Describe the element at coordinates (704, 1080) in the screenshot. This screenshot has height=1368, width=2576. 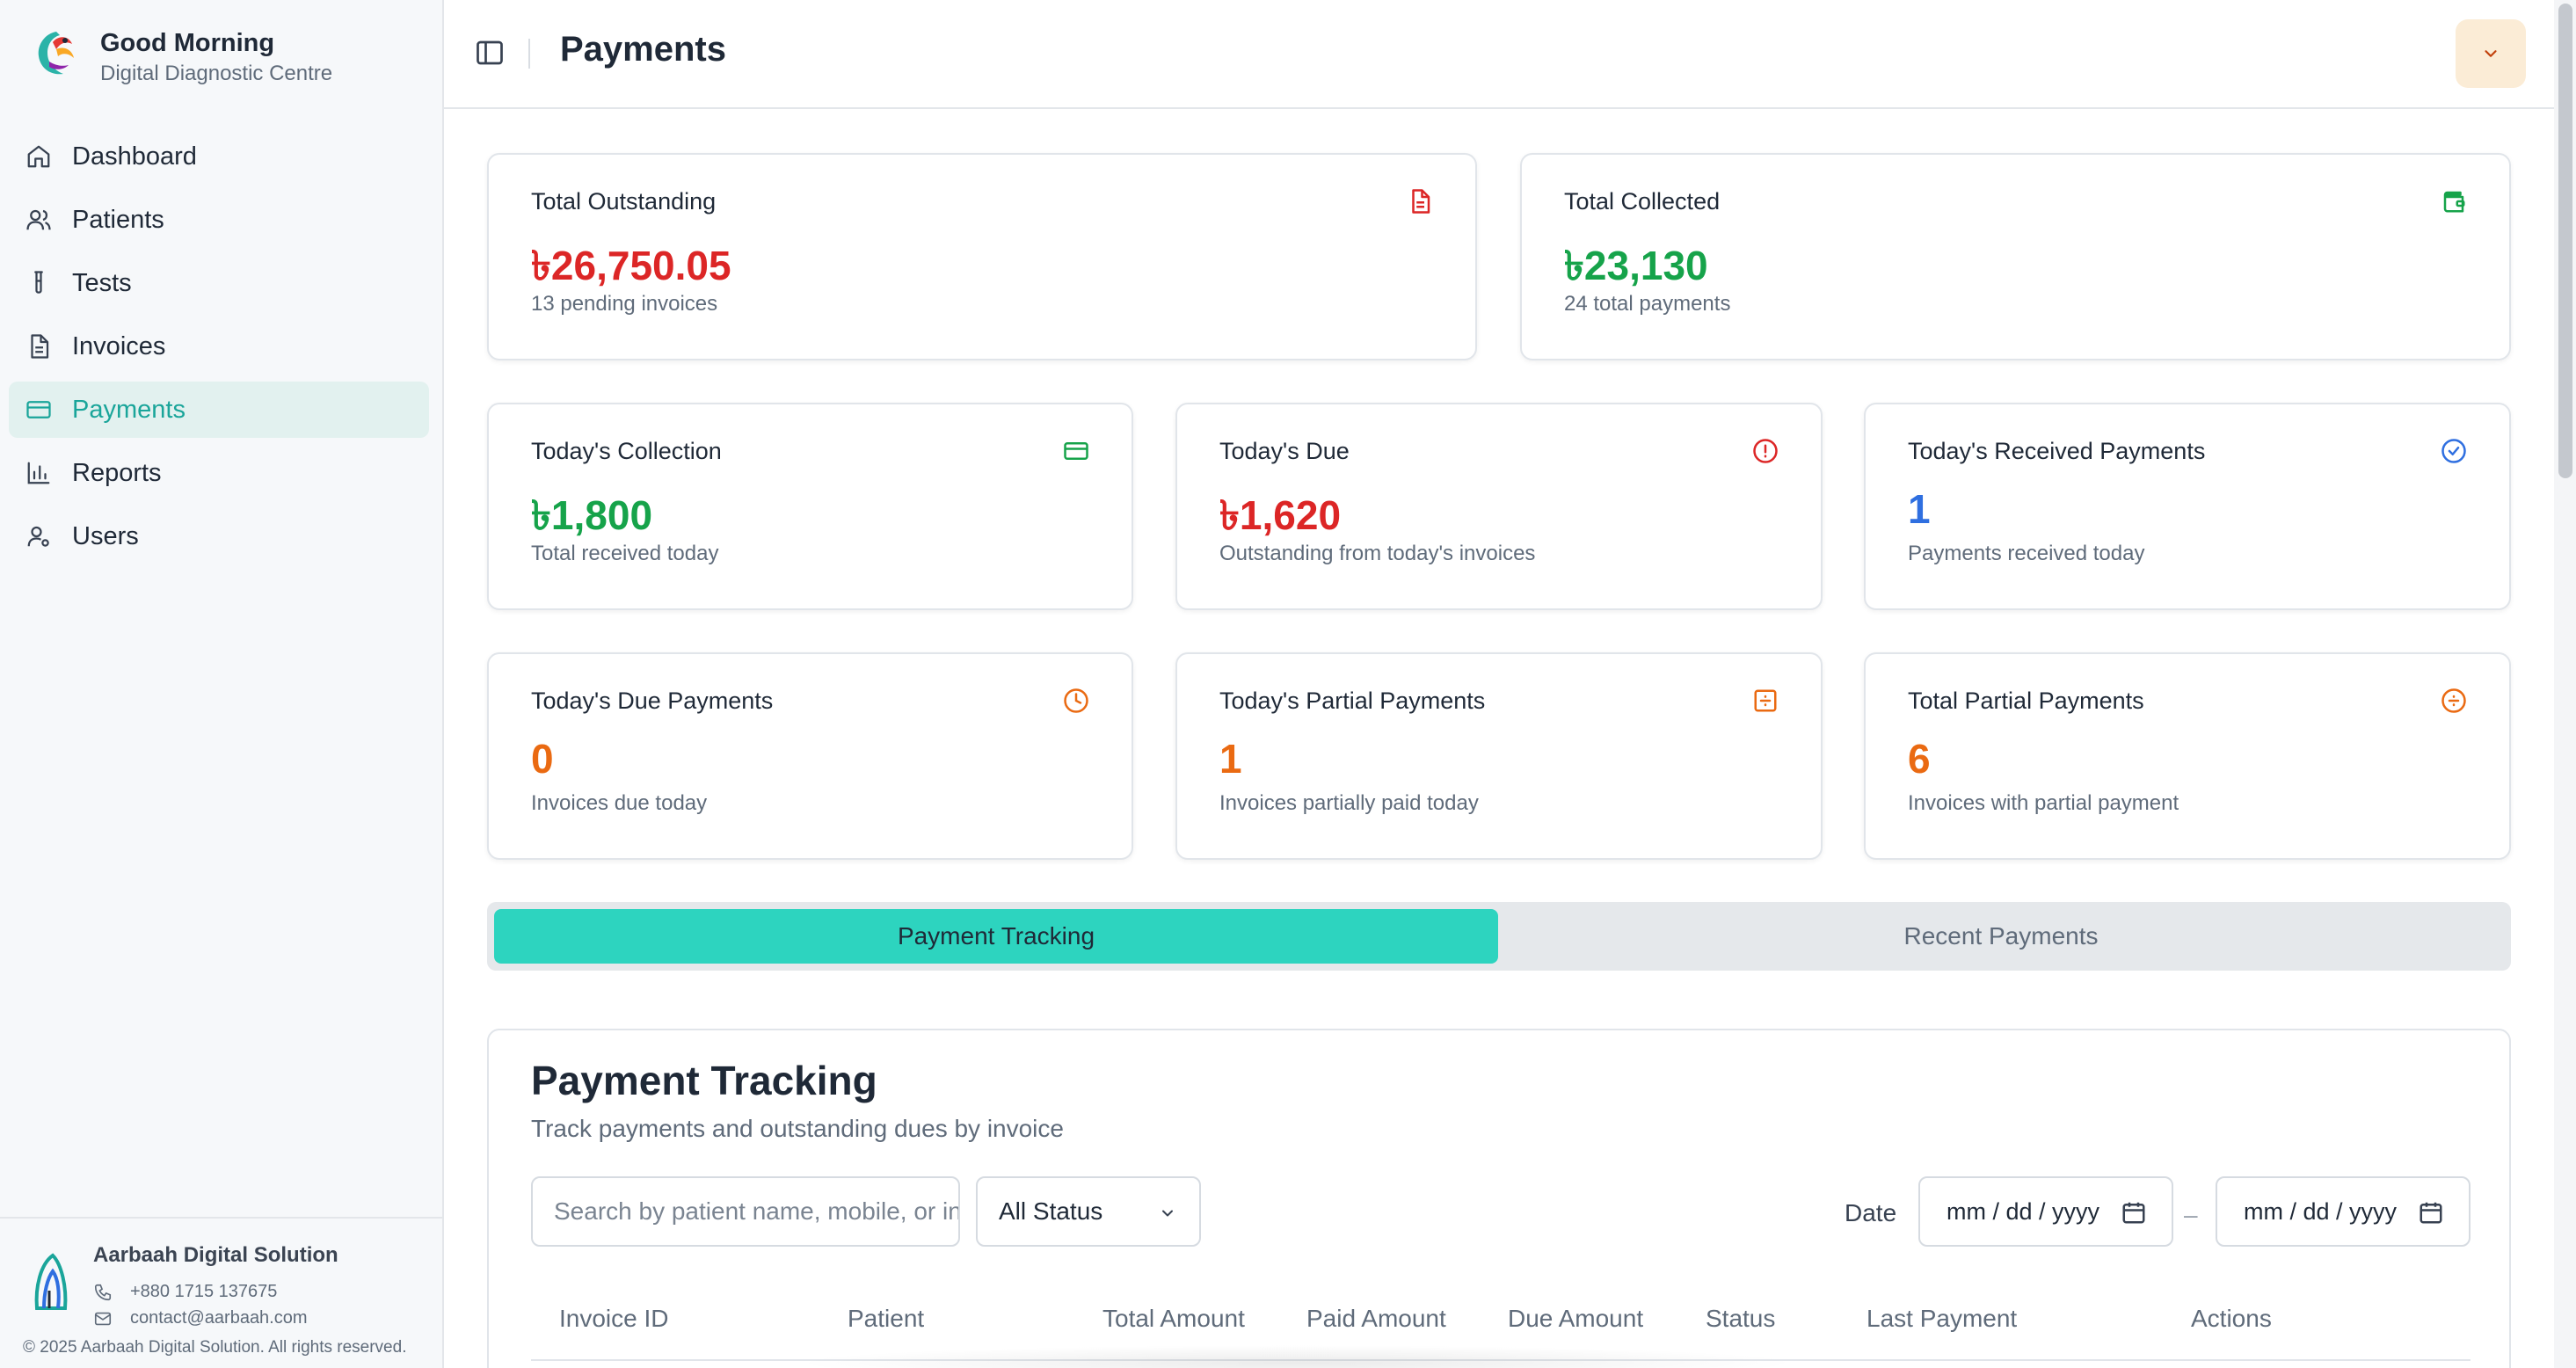
I see `panel-title: Payment Tracking` at that location.